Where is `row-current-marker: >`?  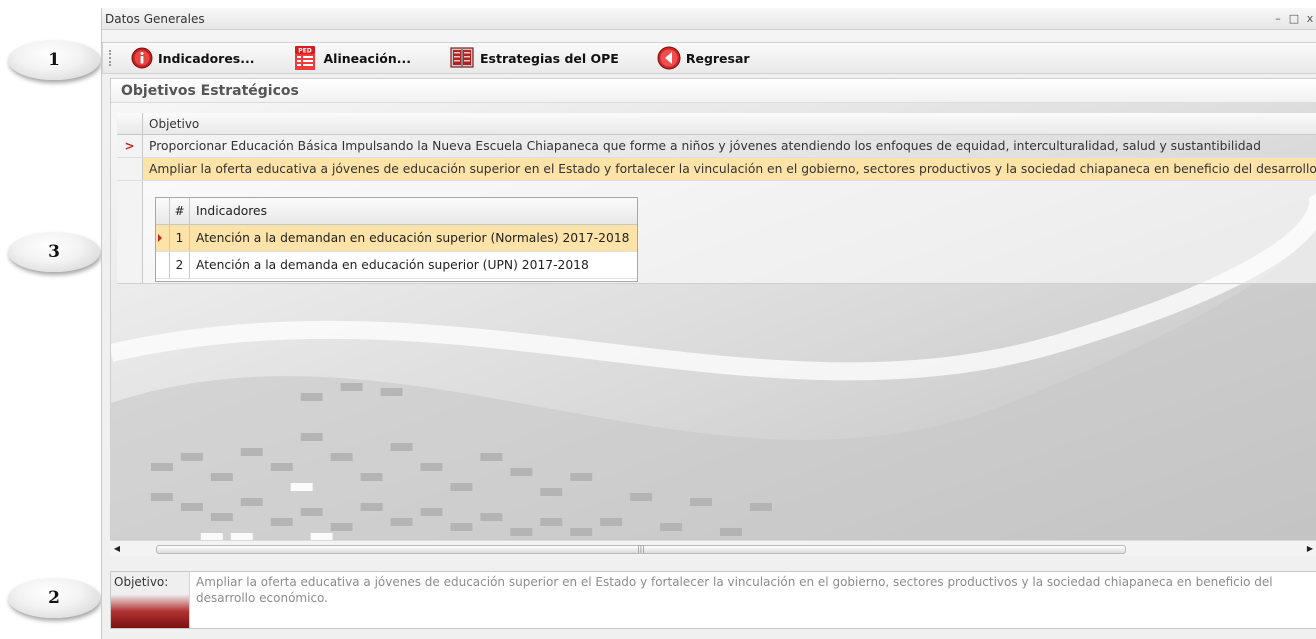
row-current-marker: > is located at coordinates (130, 146).